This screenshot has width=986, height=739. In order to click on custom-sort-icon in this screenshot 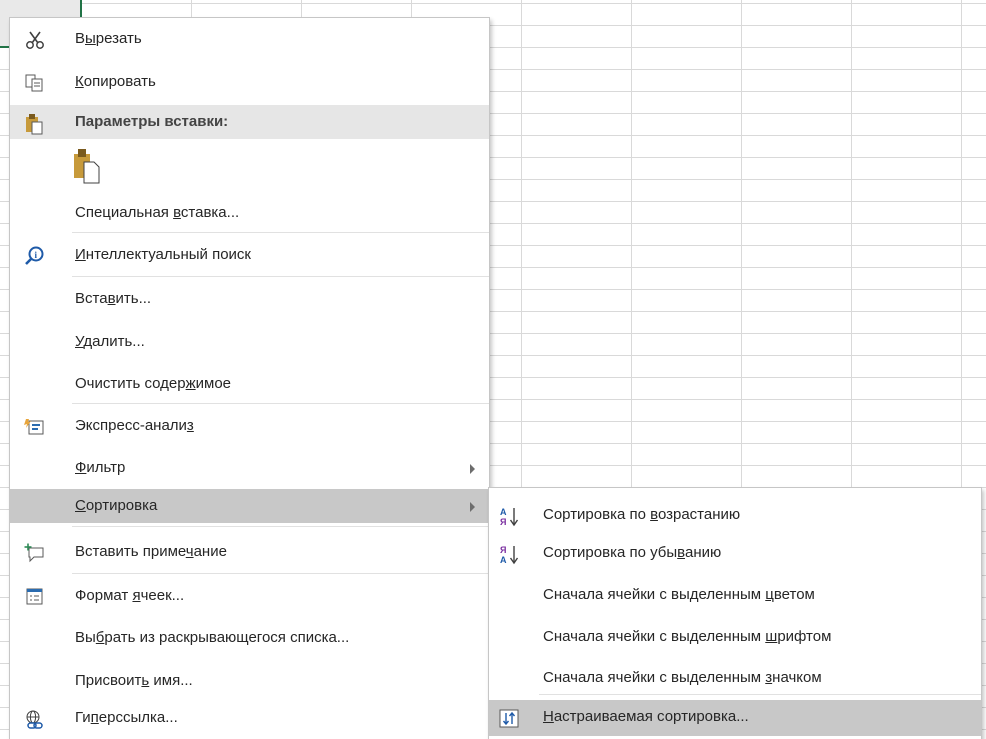, I will do `click(510, 719)`.